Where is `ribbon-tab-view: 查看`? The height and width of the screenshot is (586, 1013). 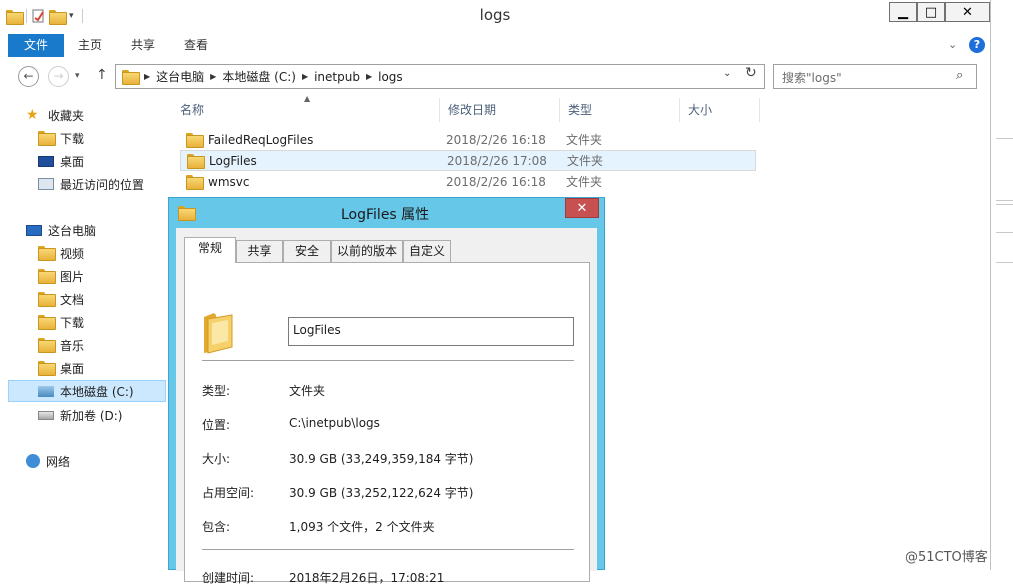
ribbon-tab-view: 查看 is located at coordinates (196, 45).